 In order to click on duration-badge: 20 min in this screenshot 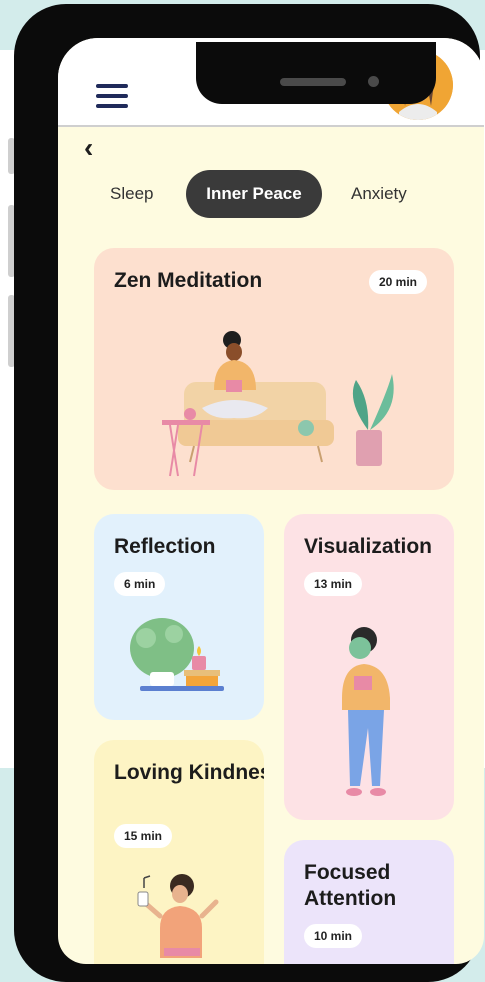, I will do `click(398, 282)`.